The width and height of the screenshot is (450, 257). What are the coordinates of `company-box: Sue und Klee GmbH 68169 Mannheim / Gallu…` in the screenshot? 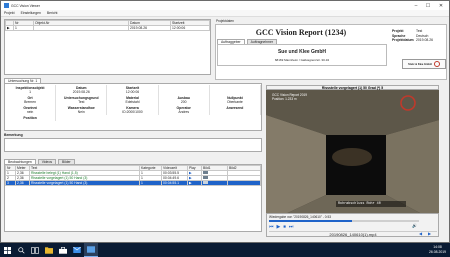 It's located at (302, 55).